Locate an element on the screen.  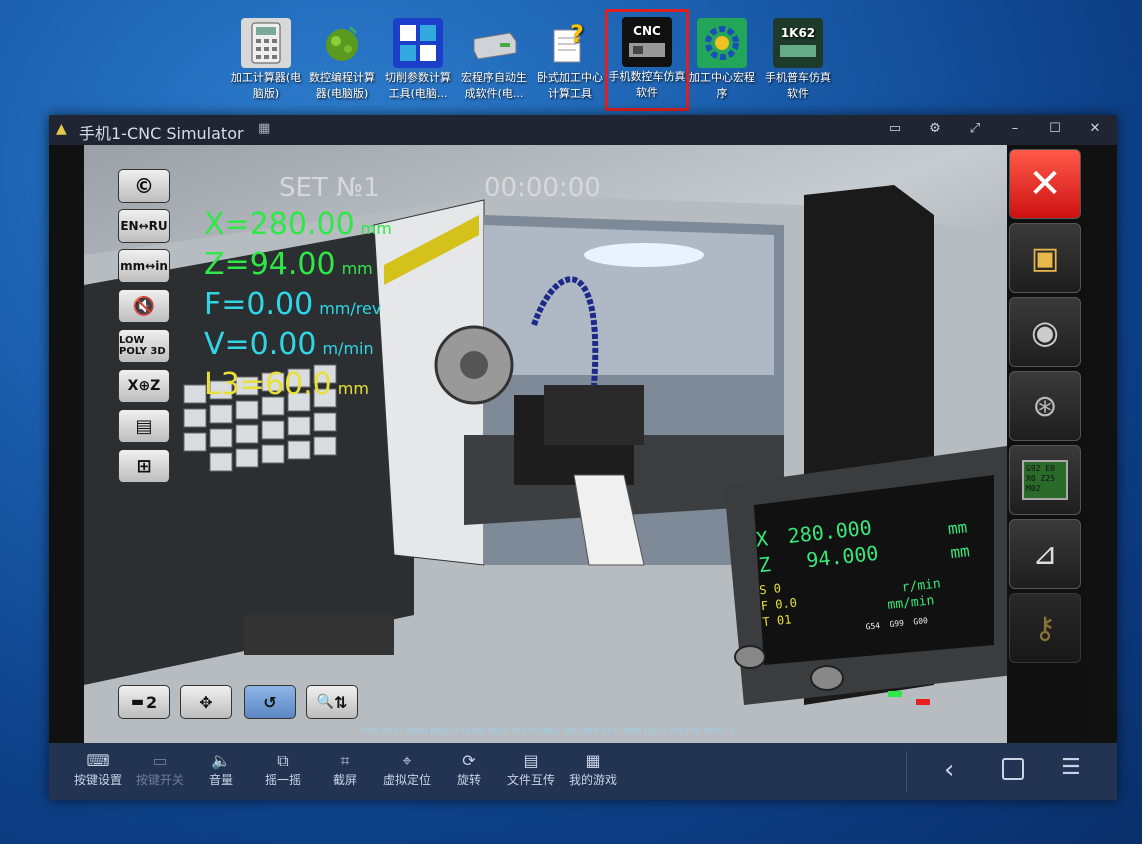
x-readout: X=280.00 mm is located at coordinates (298, 224).